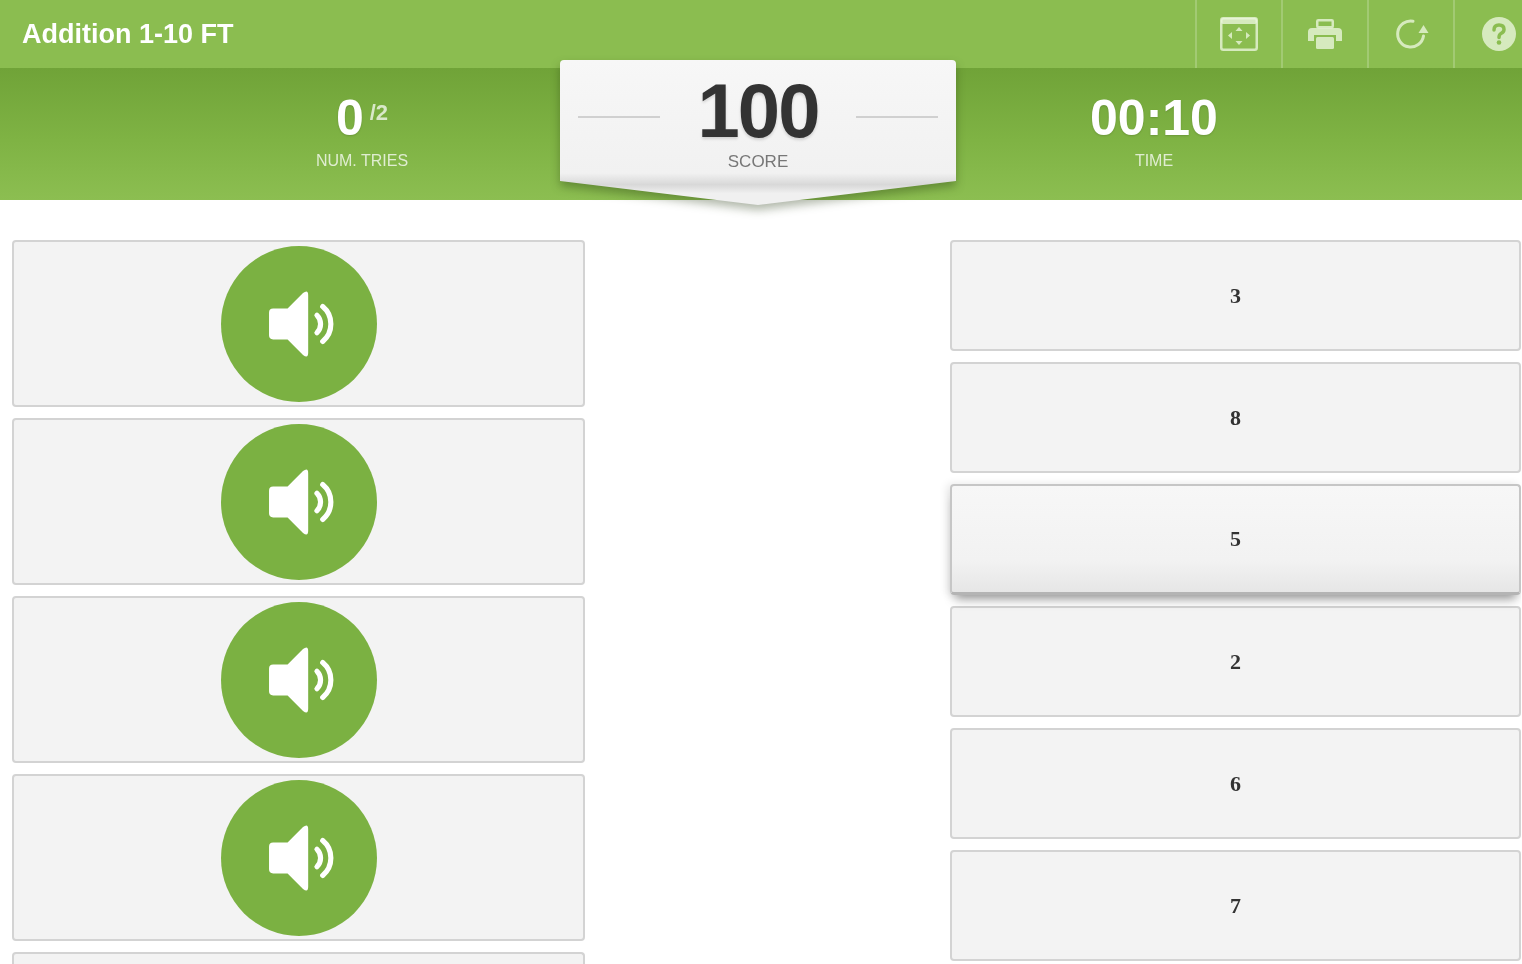 The image size is (1522, 964). I want to click on printer-icon, so click(1325, 34).